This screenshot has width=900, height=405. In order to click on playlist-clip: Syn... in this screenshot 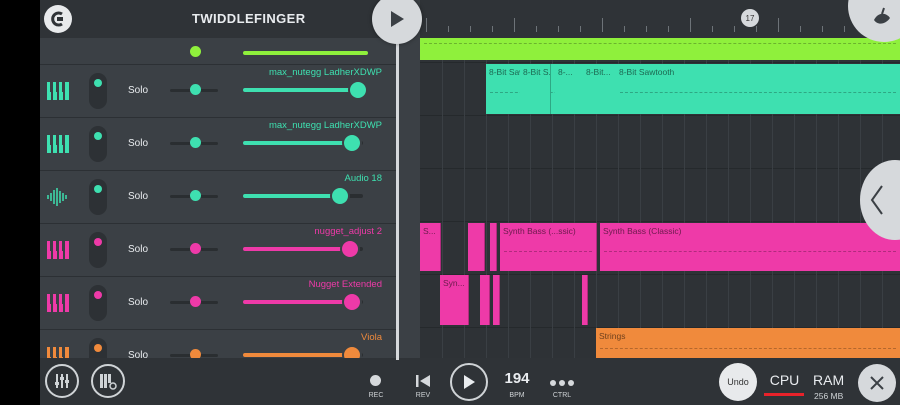, I will do `click(454, 300)`.